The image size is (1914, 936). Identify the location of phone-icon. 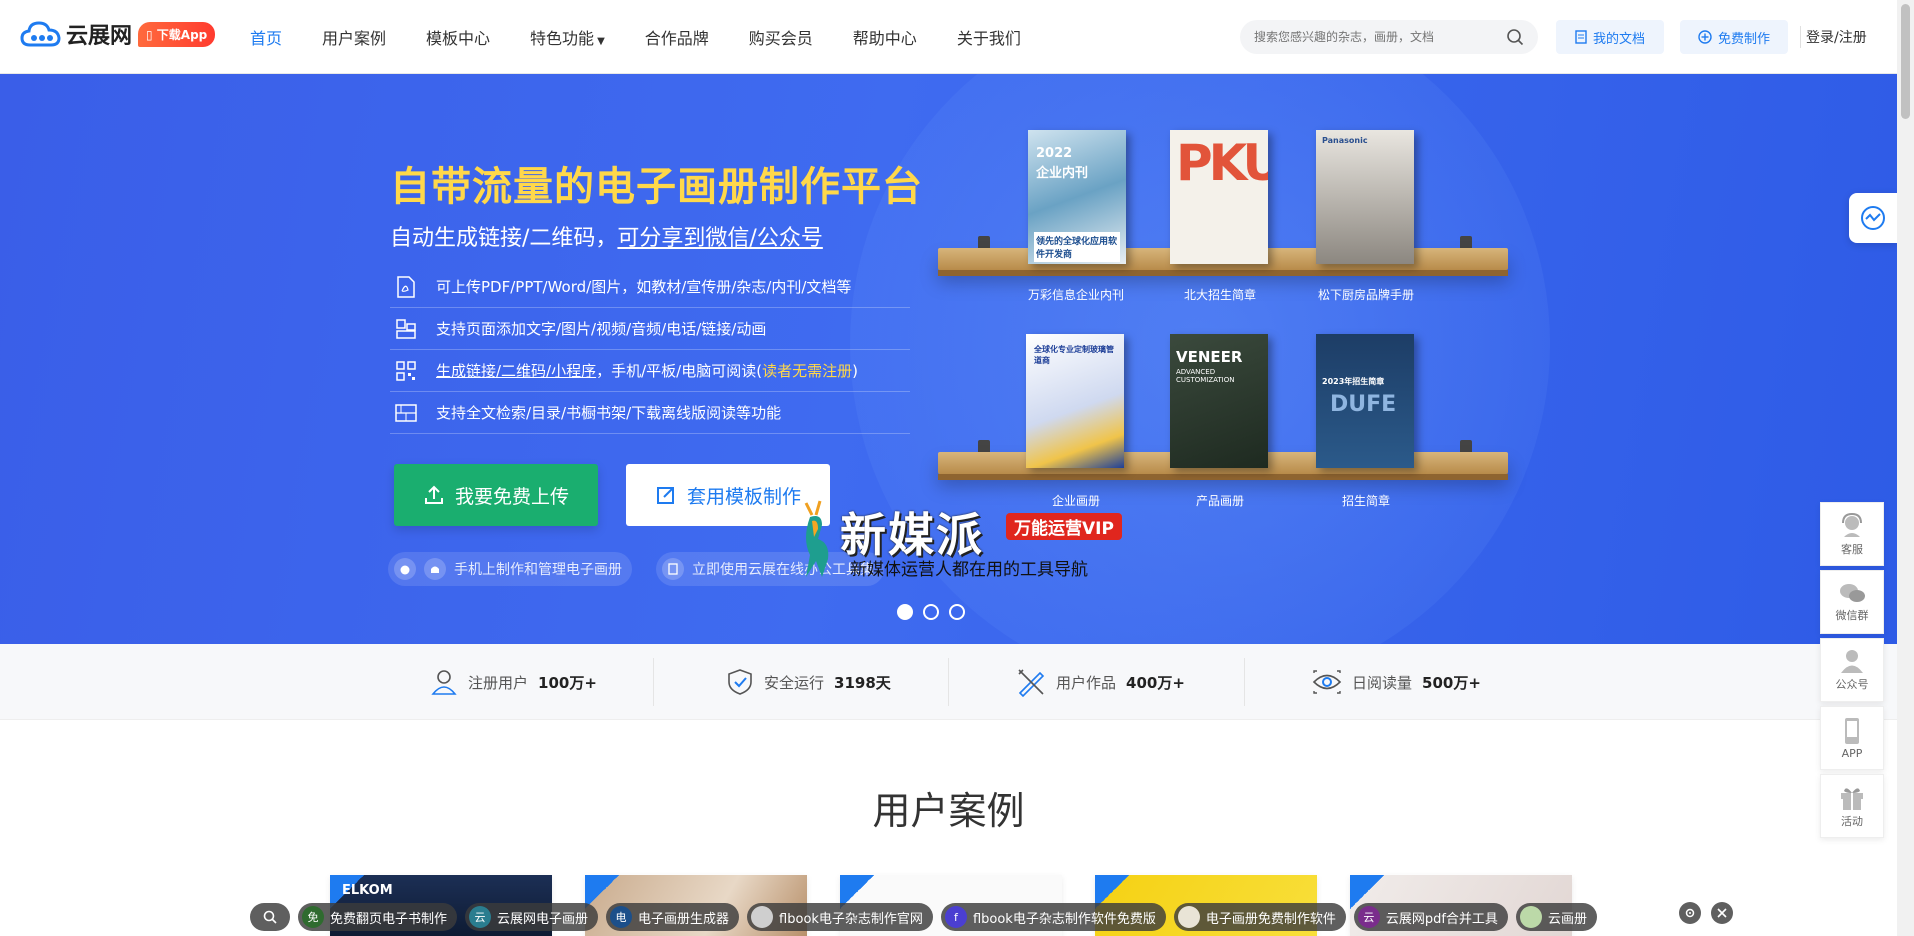
(1852, 730).